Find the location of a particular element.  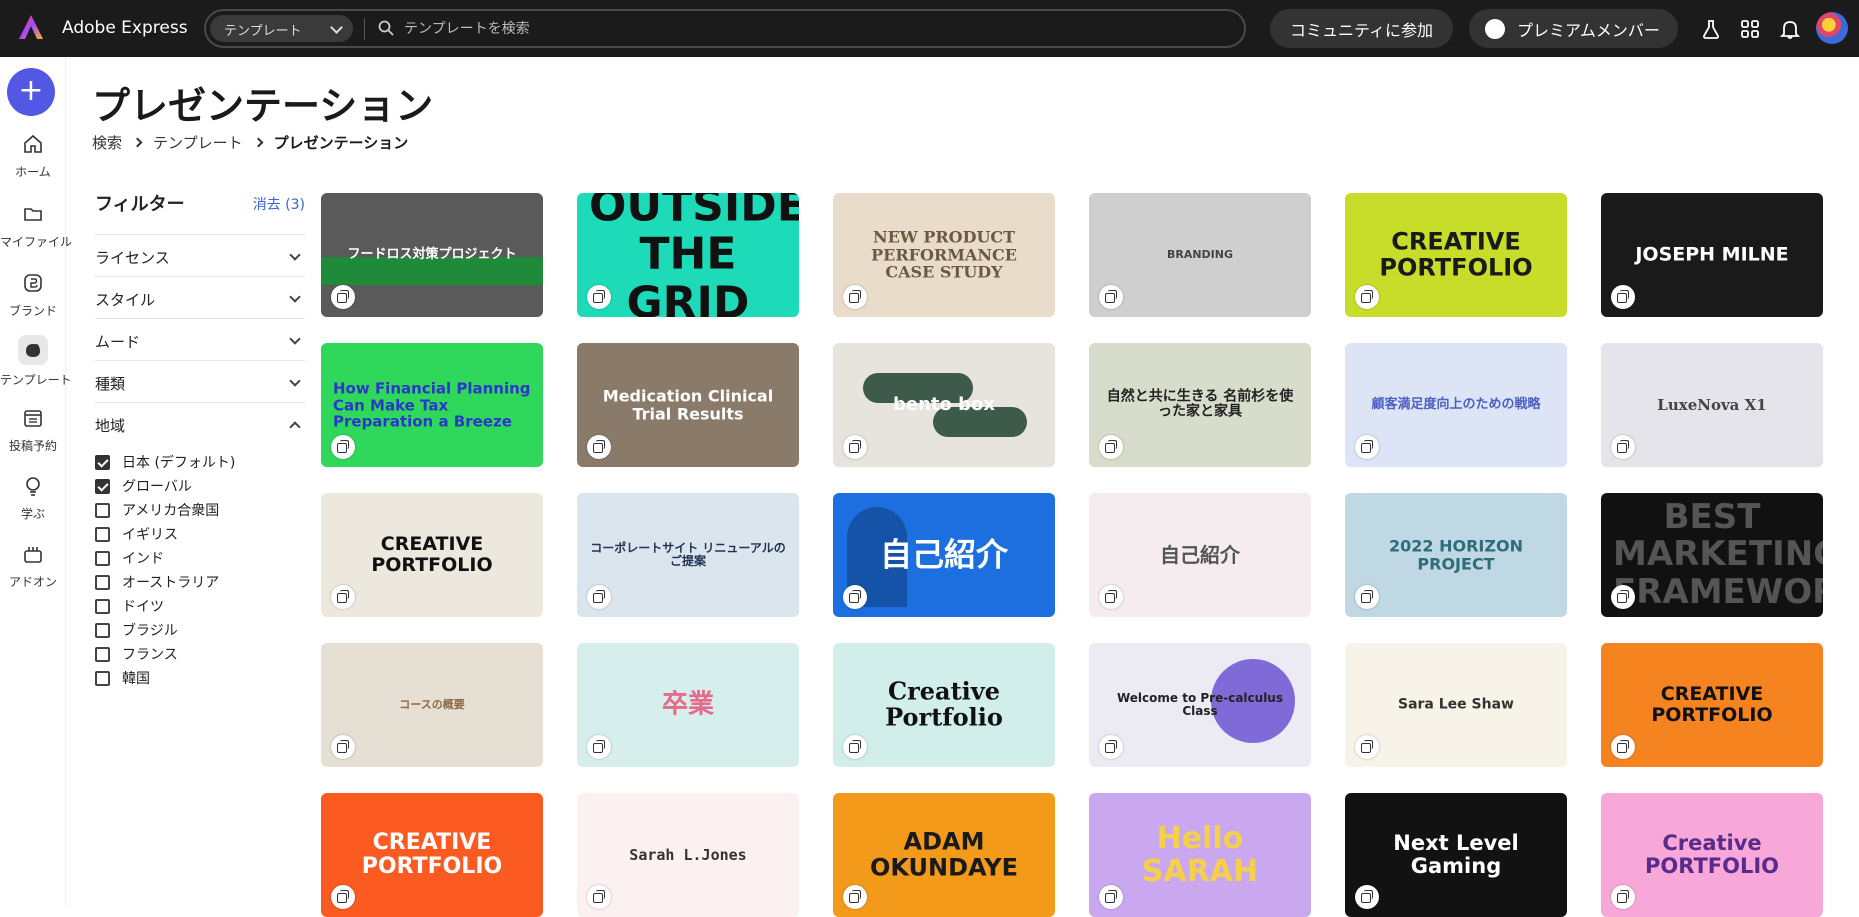

template-card: Sara Lee Shaw is located at coordinates (1456, 705).